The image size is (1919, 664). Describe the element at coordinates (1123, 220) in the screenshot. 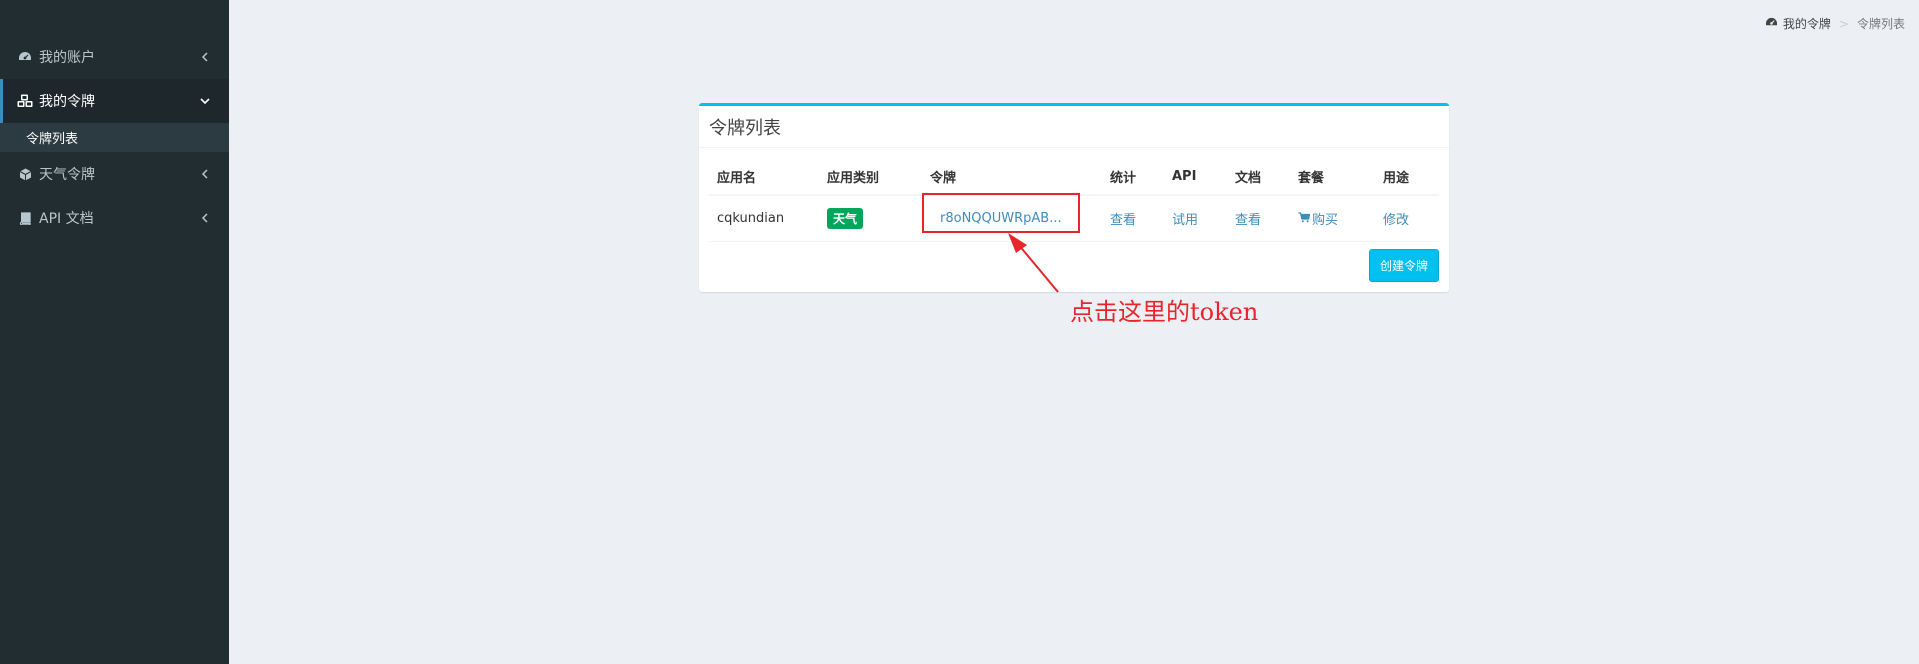

I see `stats-view-link: 查看` at that location.